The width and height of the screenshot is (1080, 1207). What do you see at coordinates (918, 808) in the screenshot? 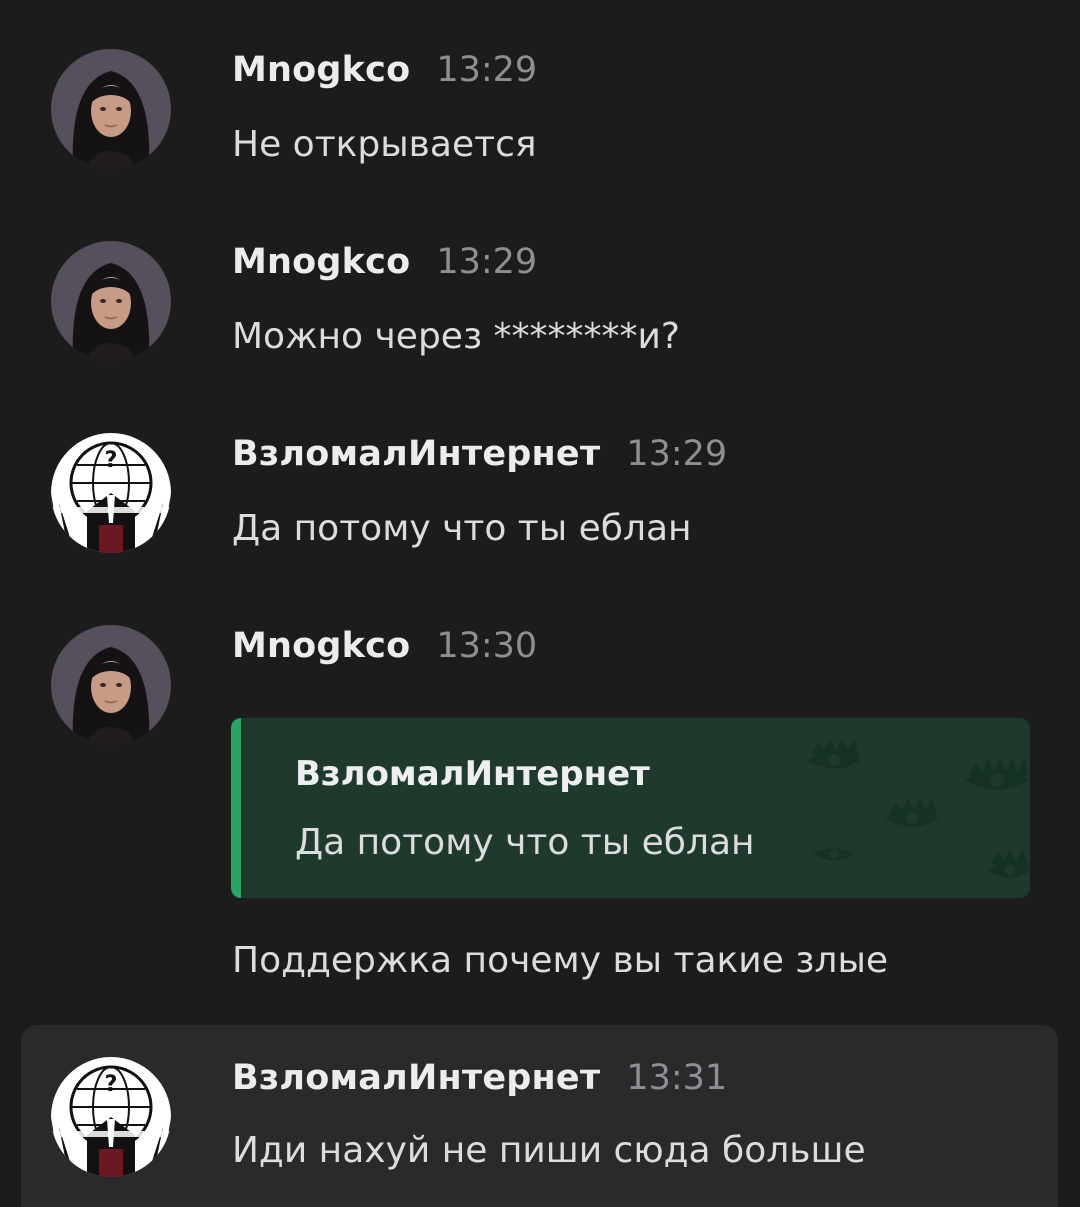
I see `eye-pattern-icon` at bounding box center [918, 808].